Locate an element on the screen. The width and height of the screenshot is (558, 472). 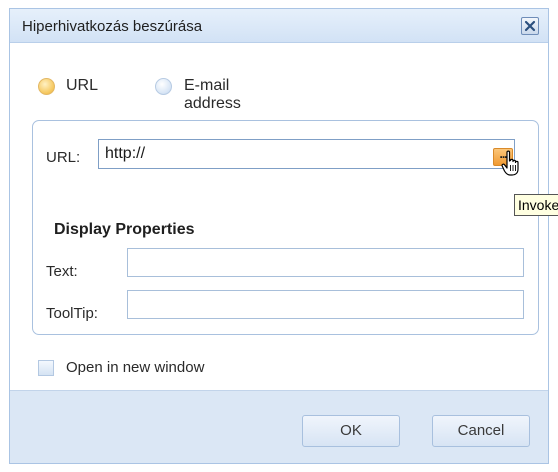
radio-url is located at coordinates (46, 86).